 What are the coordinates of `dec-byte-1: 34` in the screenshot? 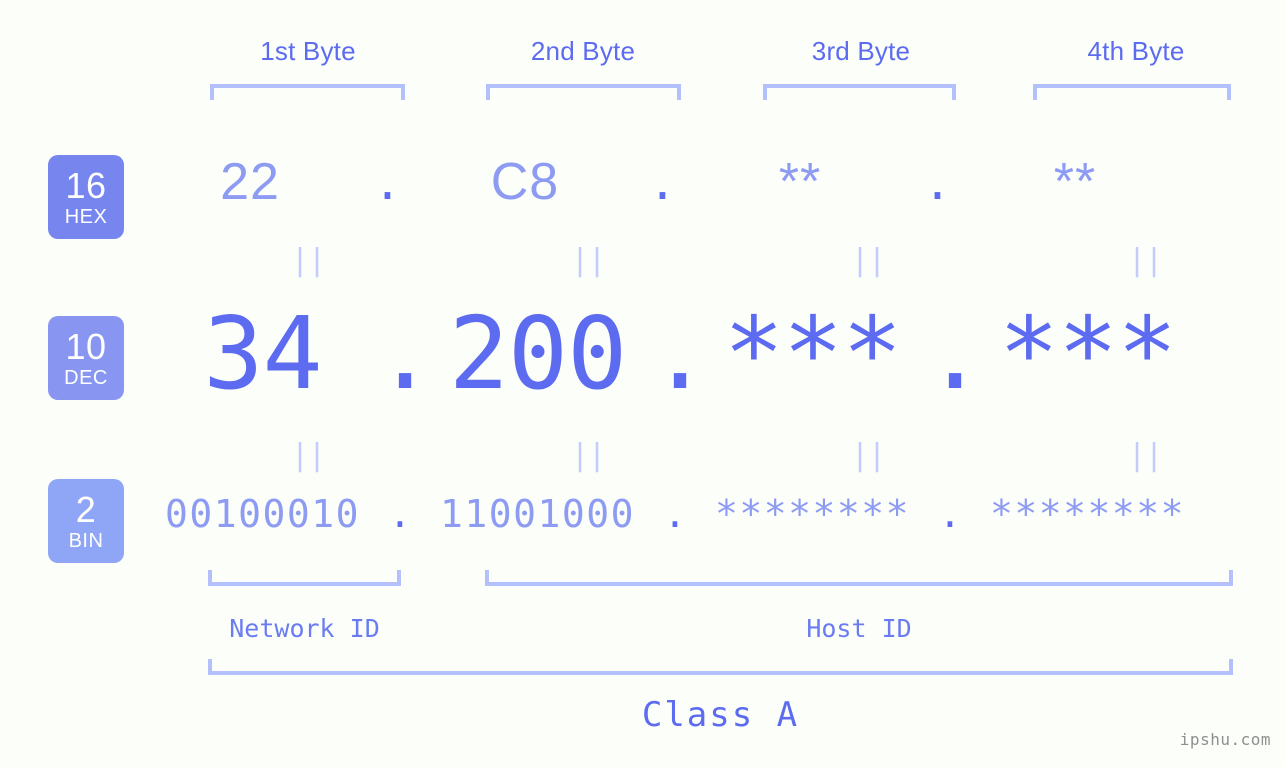 It's located at (262, 353).